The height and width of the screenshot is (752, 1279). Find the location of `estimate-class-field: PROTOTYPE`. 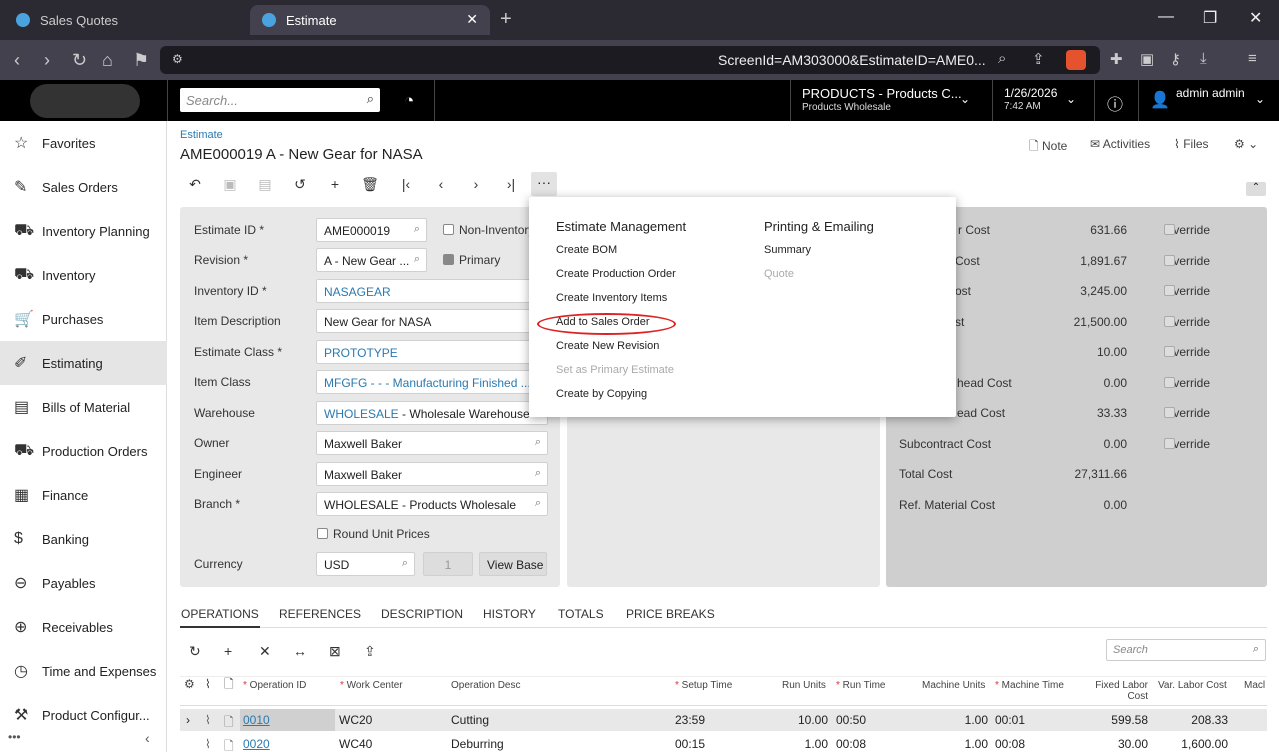

estimate-class-field: PROTOTYPE is located at coordinates (432, 352).